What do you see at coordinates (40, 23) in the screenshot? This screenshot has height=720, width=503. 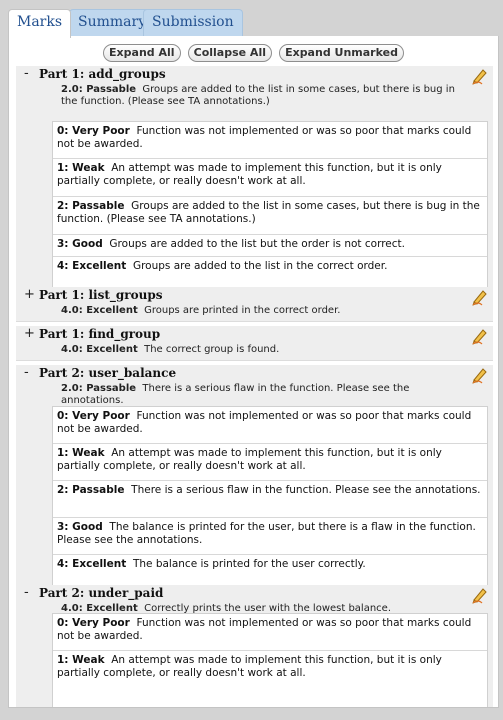 I see `tab-marks: Marks` at bounding box center [40, 23].